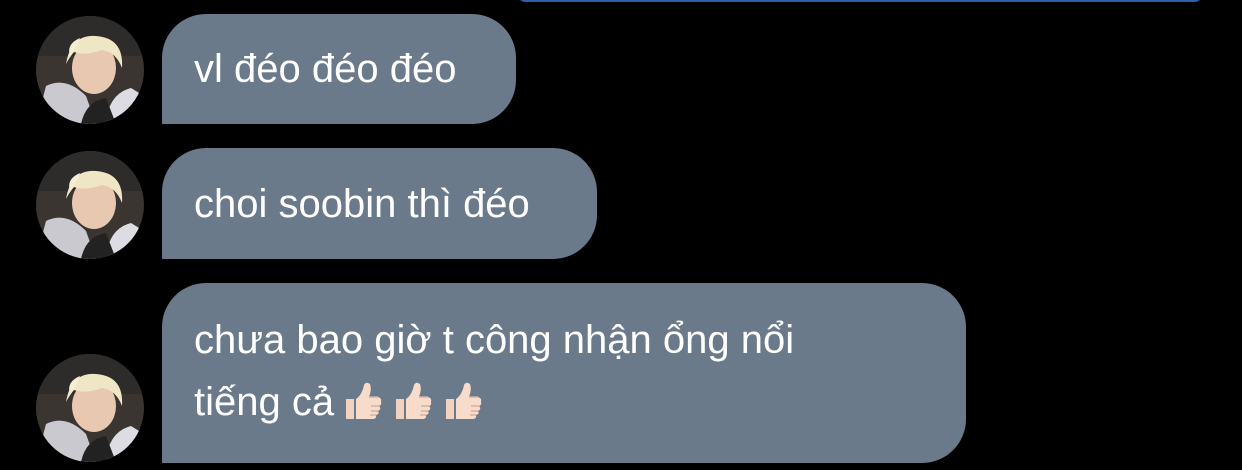 The height and width of the screenshot is (470, 1242). Describe the element at coordinates (264, 402) in the screenshot. I see `message-text: tiếng cả` at that location.